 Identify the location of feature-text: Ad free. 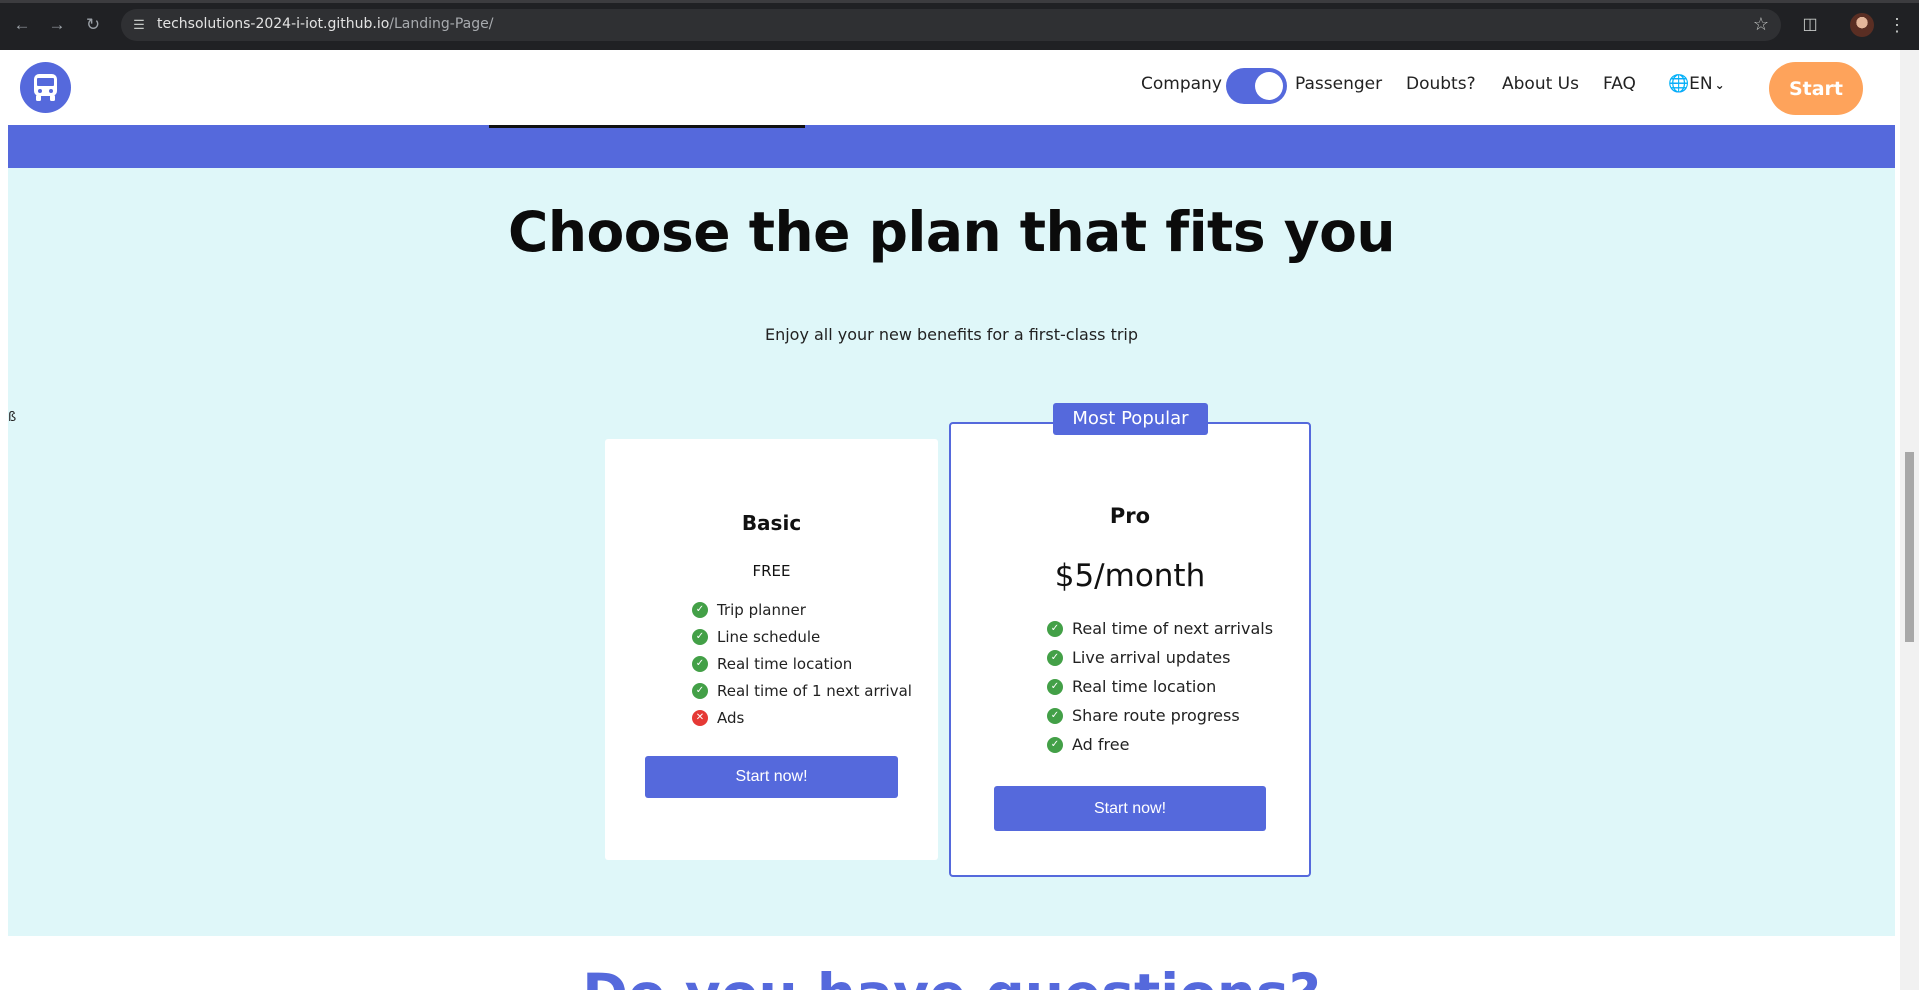
(1101, 744).